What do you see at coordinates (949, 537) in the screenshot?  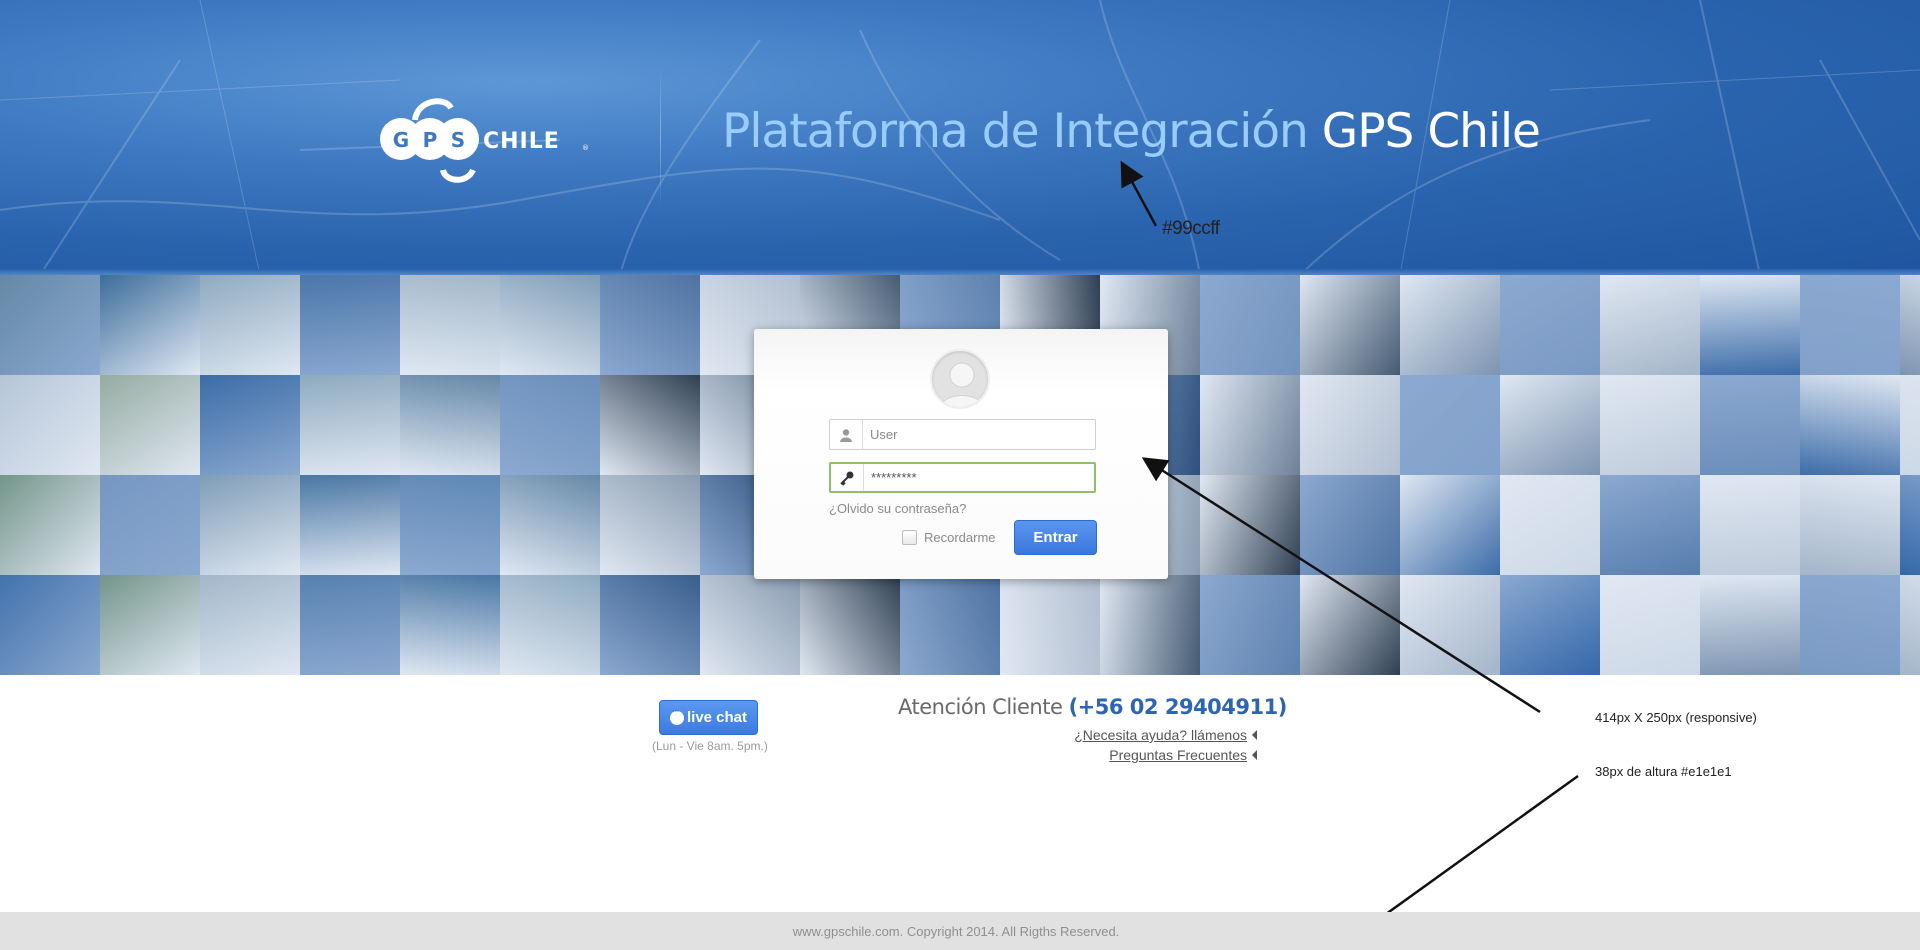 I see `remember-me: Recordarme` at bounding box center [949, 537].